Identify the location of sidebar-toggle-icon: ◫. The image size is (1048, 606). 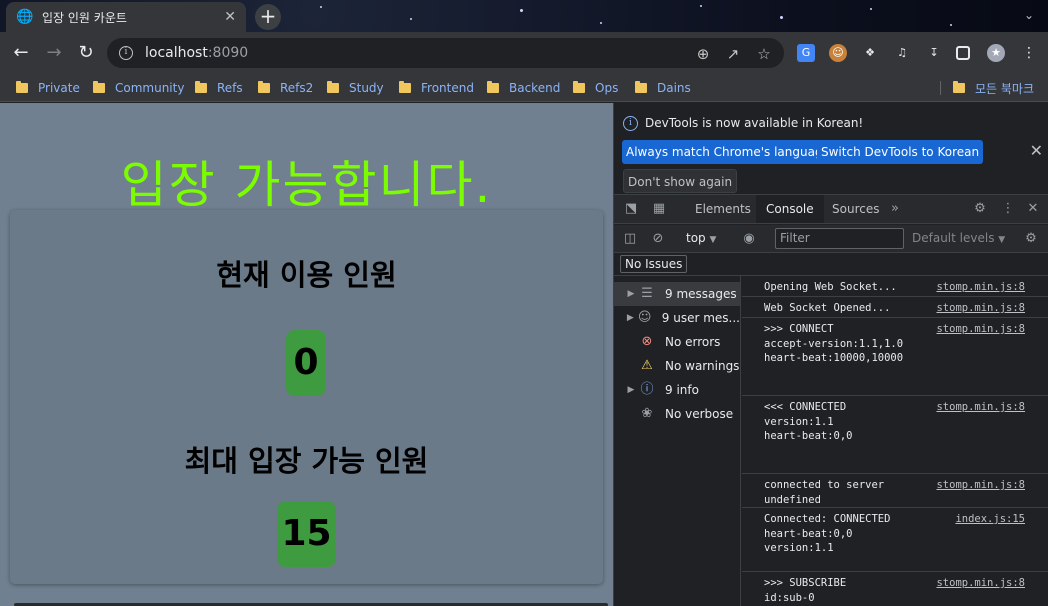
(630, 239).